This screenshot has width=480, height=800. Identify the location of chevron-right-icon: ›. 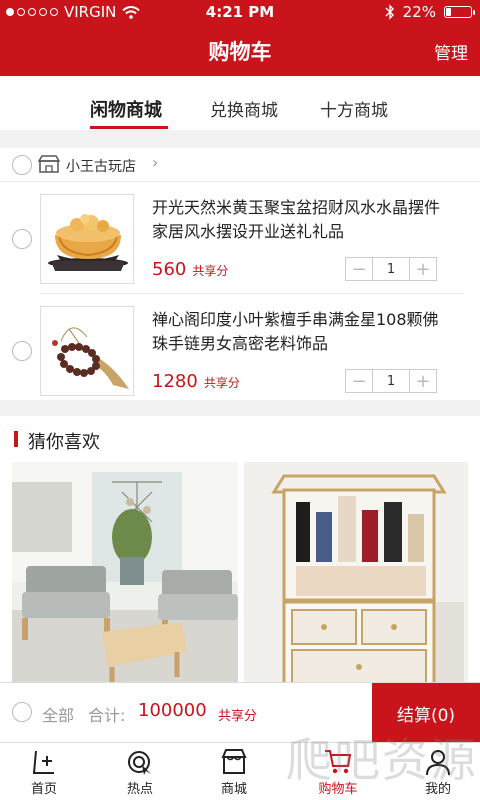
(155, 162).